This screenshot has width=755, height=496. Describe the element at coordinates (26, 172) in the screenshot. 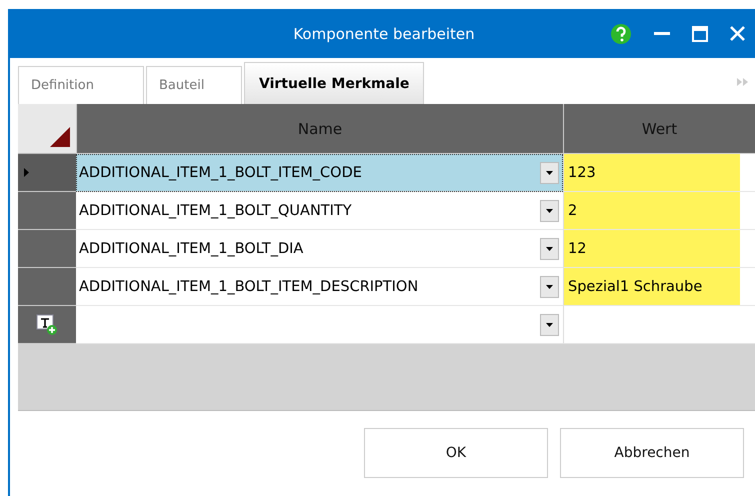

I see `row-pointer-icon` at that location.